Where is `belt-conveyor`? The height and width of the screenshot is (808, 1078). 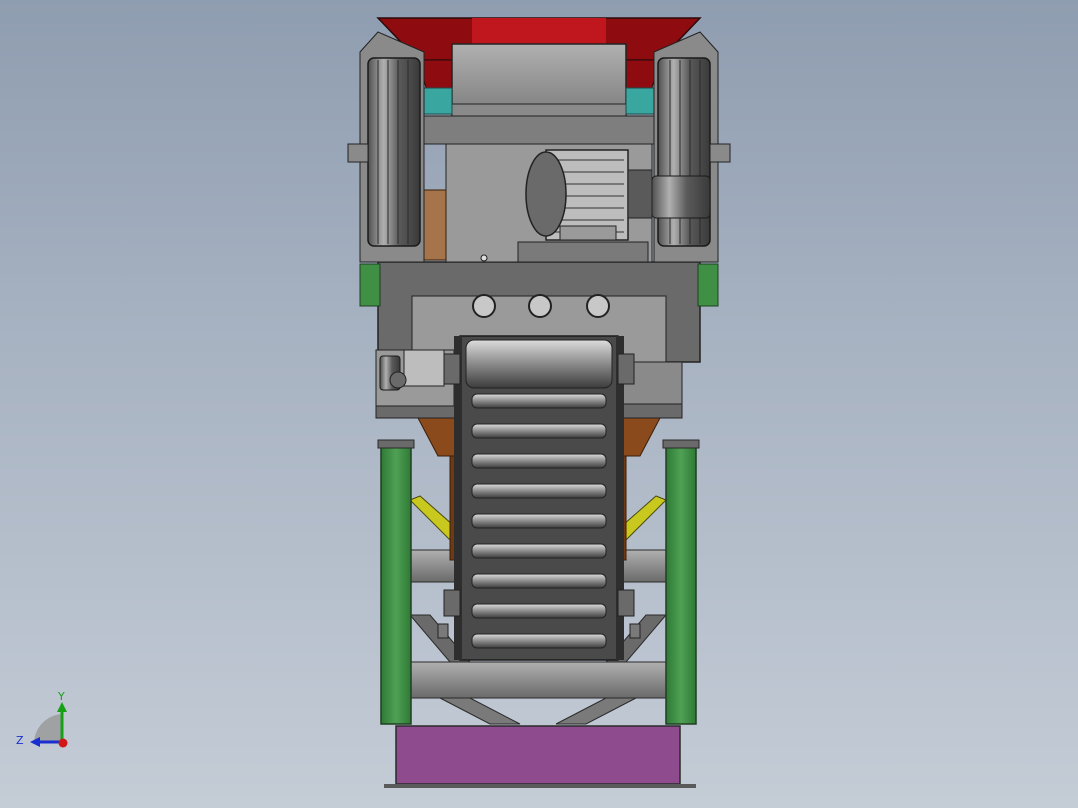 belt-conveyor is located at coordinates (539, 498).